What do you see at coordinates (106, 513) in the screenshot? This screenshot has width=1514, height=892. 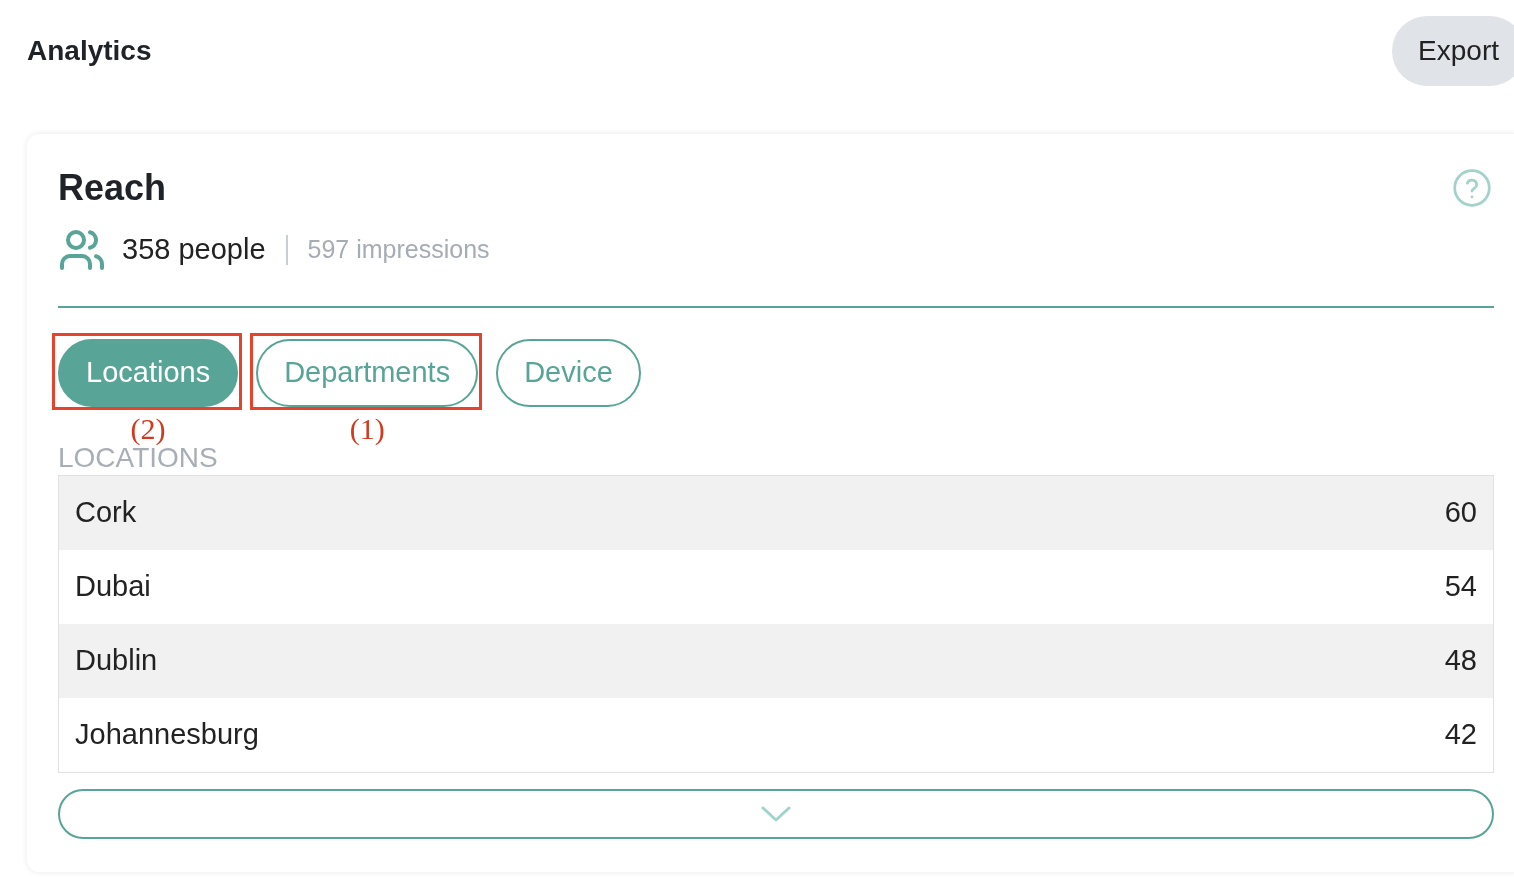 I see `location-name: Cork` at bounding box center [106, 513].